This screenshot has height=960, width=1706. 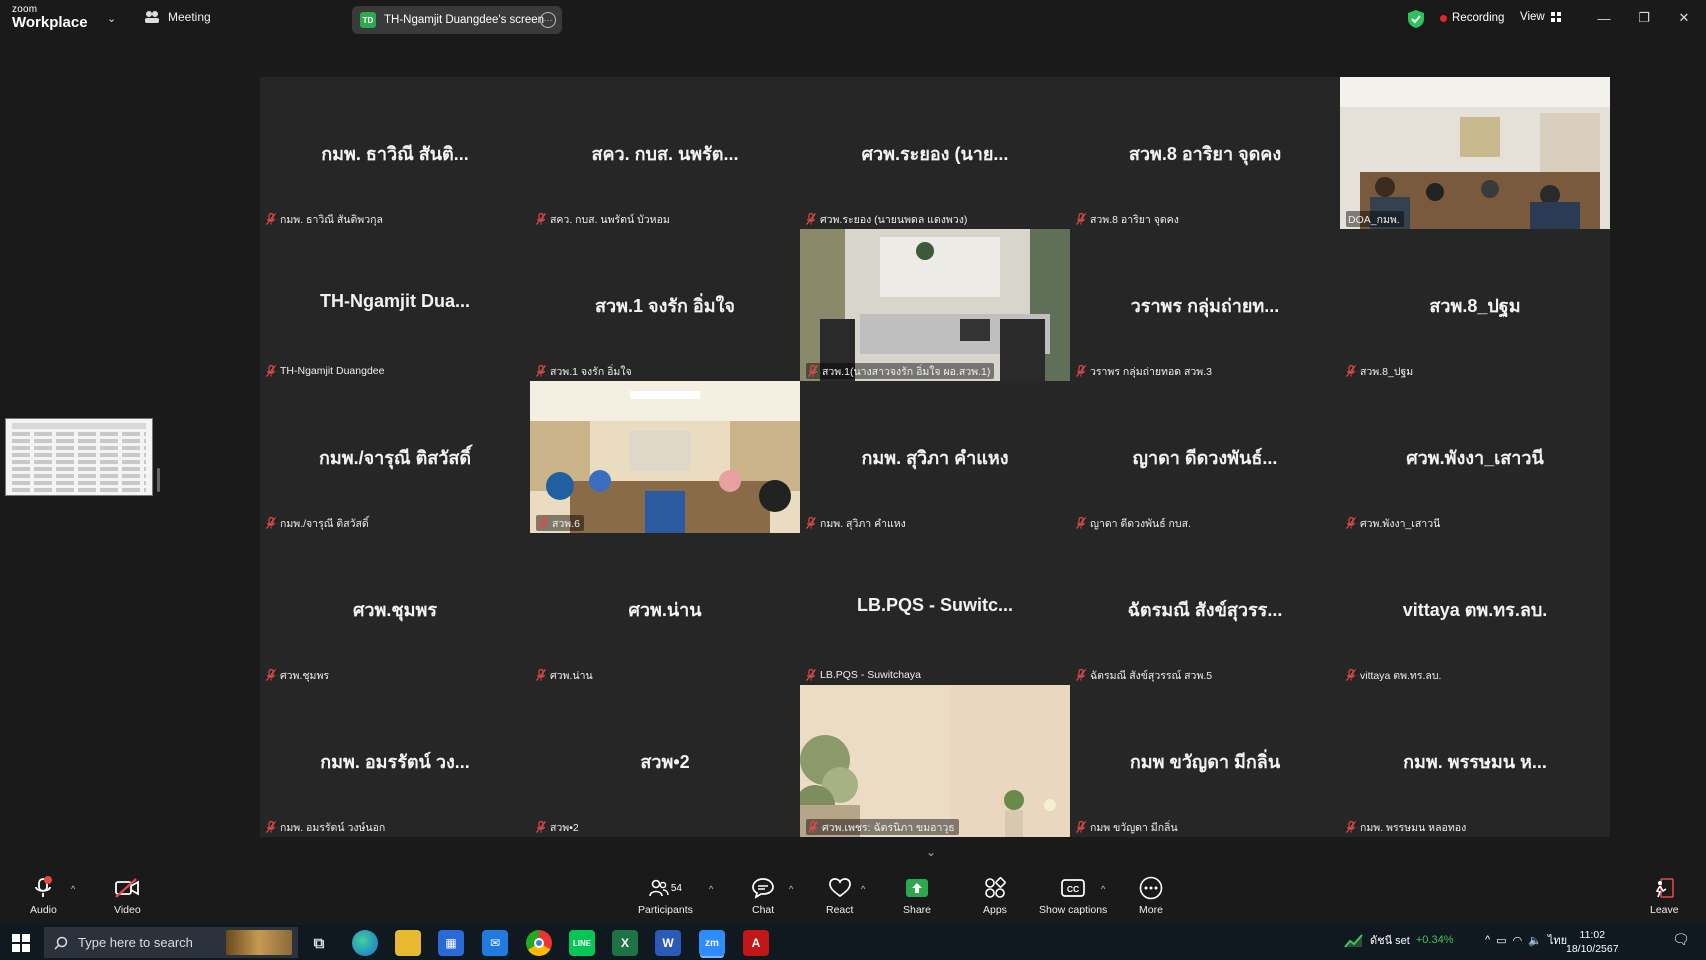 I want to click on chevron-up-icon: ^, so click(x=1487, y=940).